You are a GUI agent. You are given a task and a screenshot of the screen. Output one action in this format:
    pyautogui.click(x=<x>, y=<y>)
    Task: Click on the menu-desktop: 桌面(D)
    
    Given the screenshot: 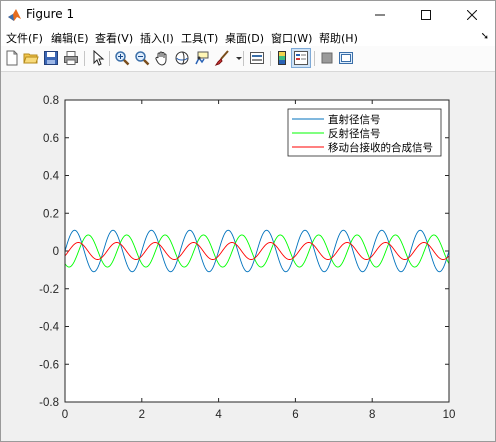 What is the action you would take?
    pyautogui.click(x=244, y=38)
    